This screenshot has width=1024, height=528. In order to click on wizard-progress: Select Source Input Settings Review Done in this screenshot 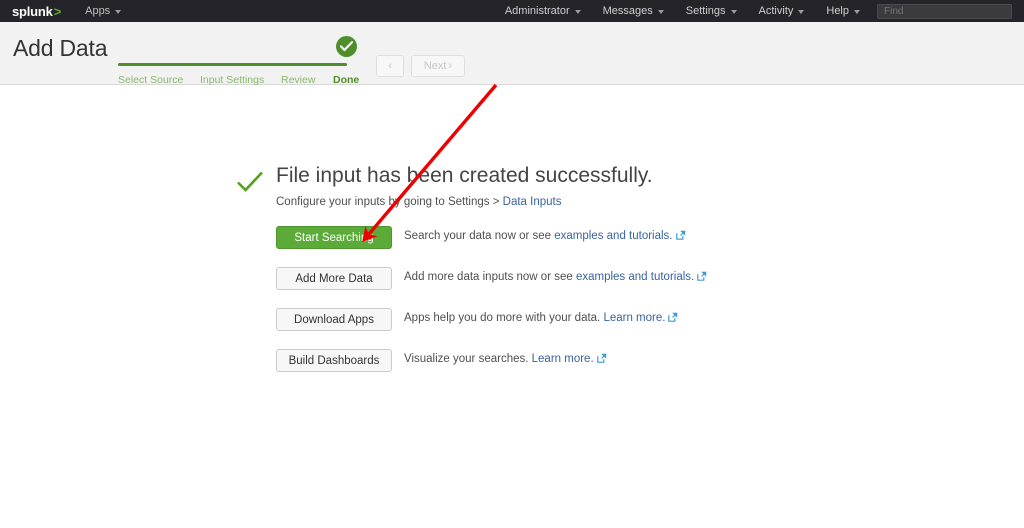, I will do `click(243, 63)`.